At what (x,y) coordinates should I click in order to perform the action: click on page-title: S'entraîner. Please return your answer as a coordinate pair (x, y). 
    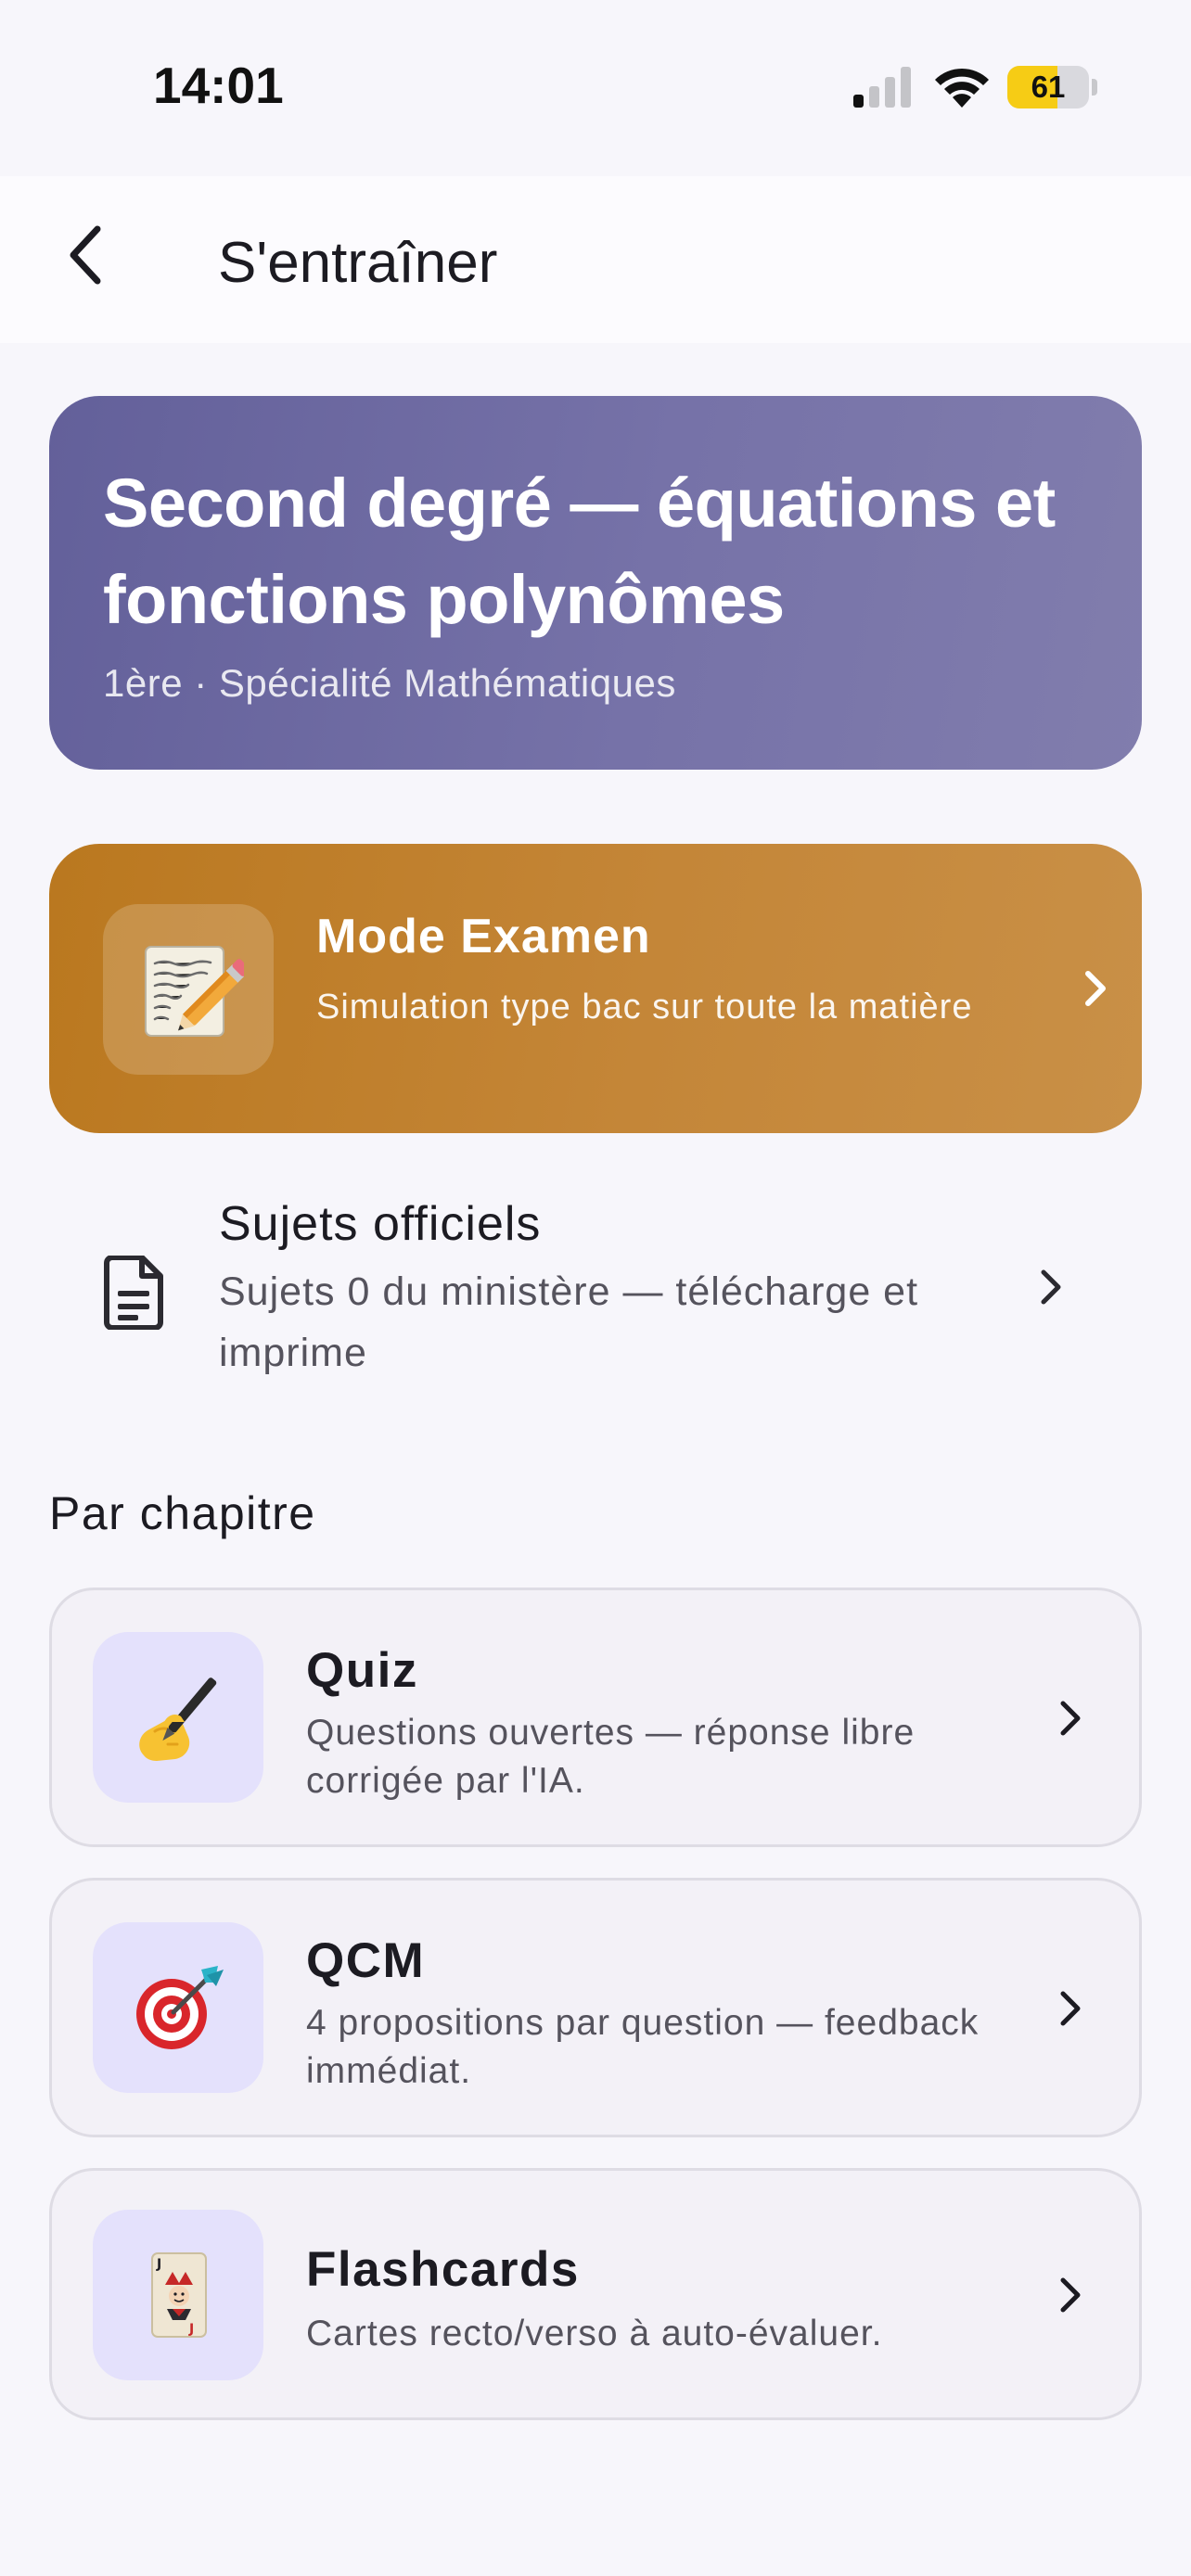
    Looking at the image, I should click on (358, 263).